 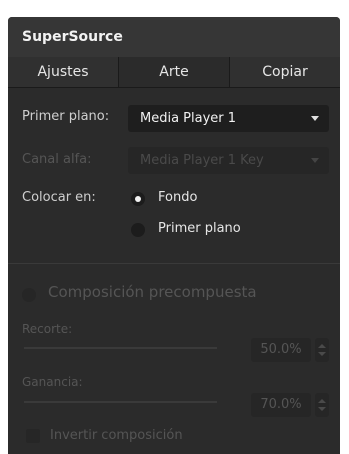 What do you see at coordinates (199, 228) in the screenshot?
I see `place-foreground-label: Primer plano` at bounding box center [199, 228].